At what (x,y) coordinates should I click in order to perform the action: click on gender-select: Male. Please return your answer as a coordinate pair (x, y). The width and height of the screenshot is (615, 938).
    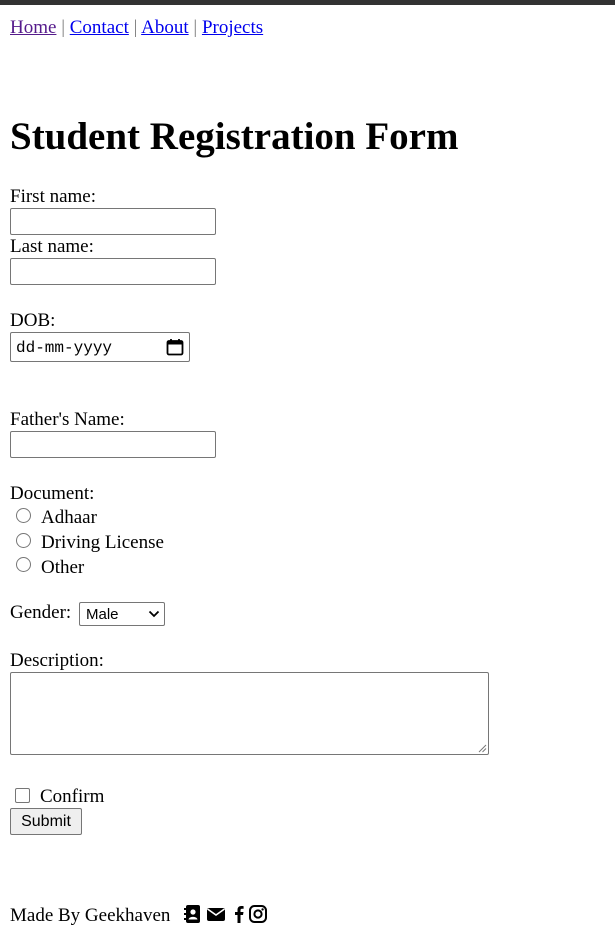
    Looking at the image, I should click on (122, 614).